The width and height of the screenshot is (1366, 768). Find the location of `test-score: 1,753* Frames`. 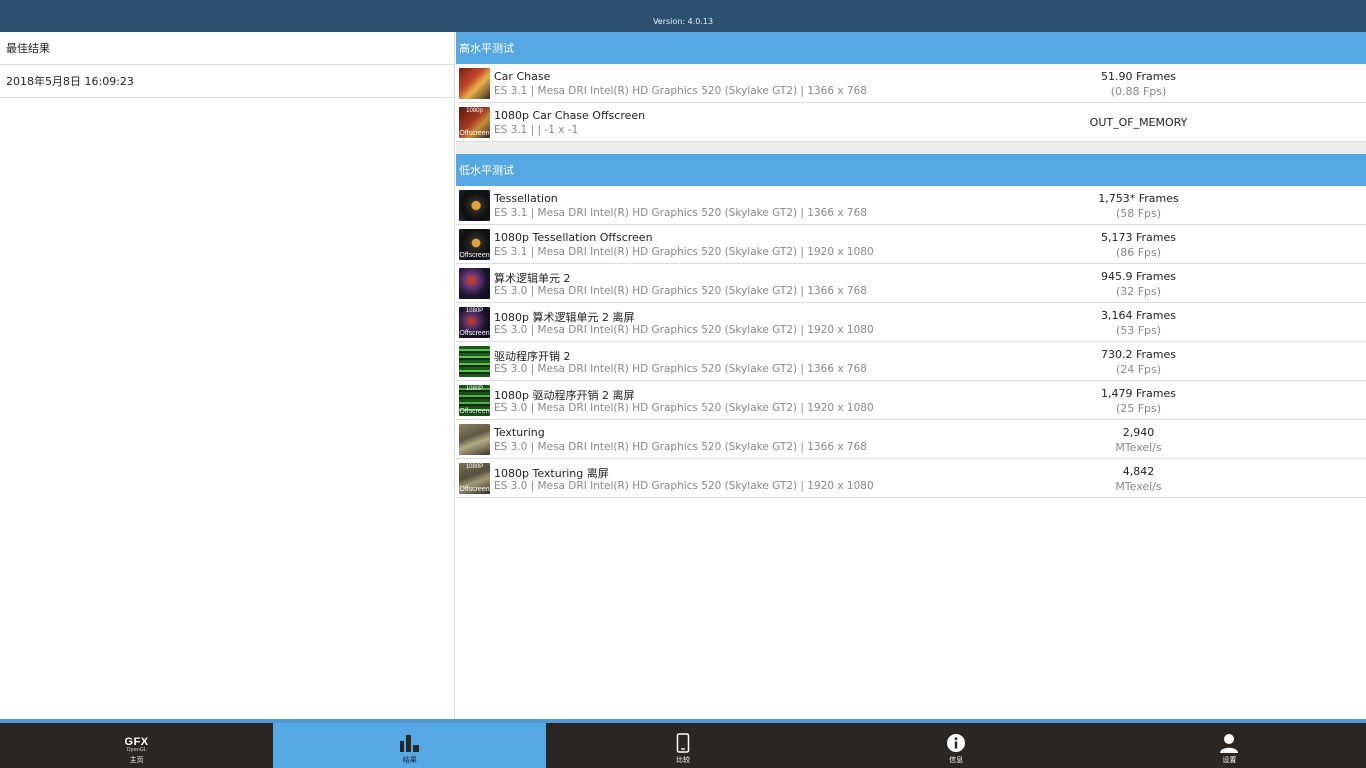

test-score: 1,753* Frames is located at coordinates (1138, 198).